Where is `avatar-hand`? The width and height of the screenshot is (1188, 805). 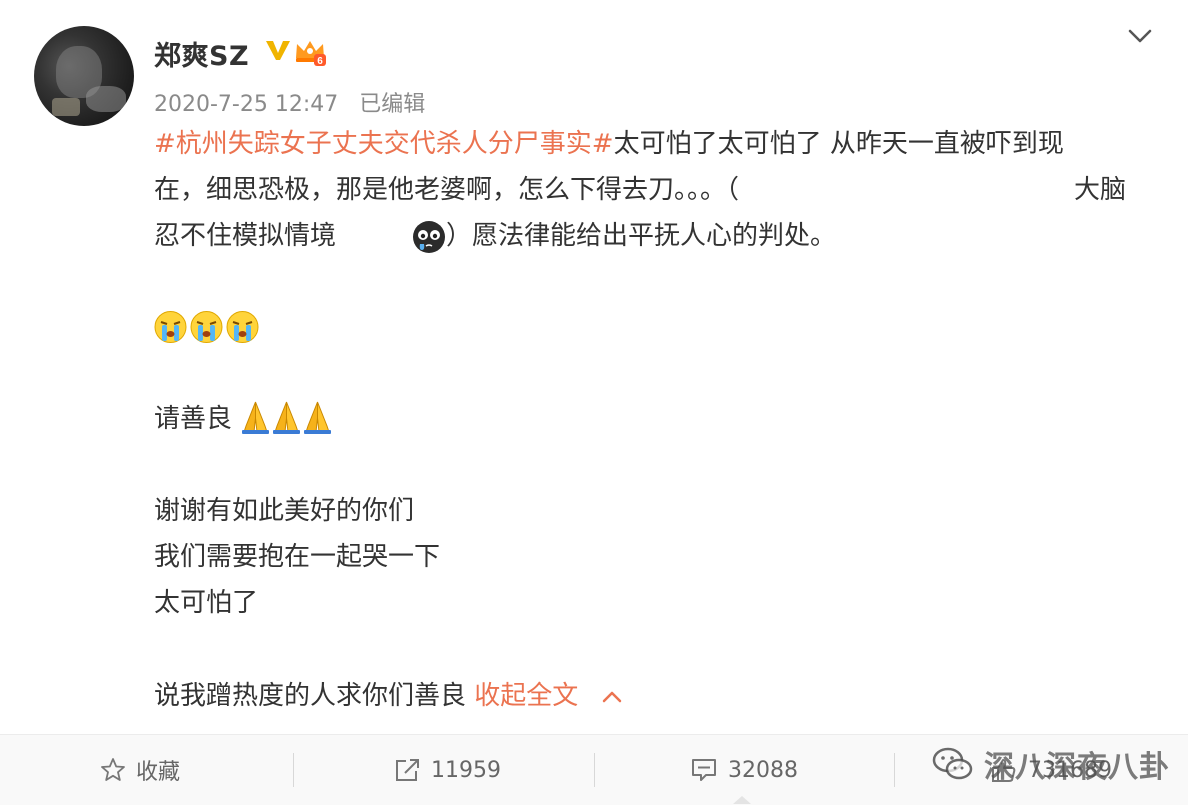
avatar-hand is located at coordinates (106, 99).